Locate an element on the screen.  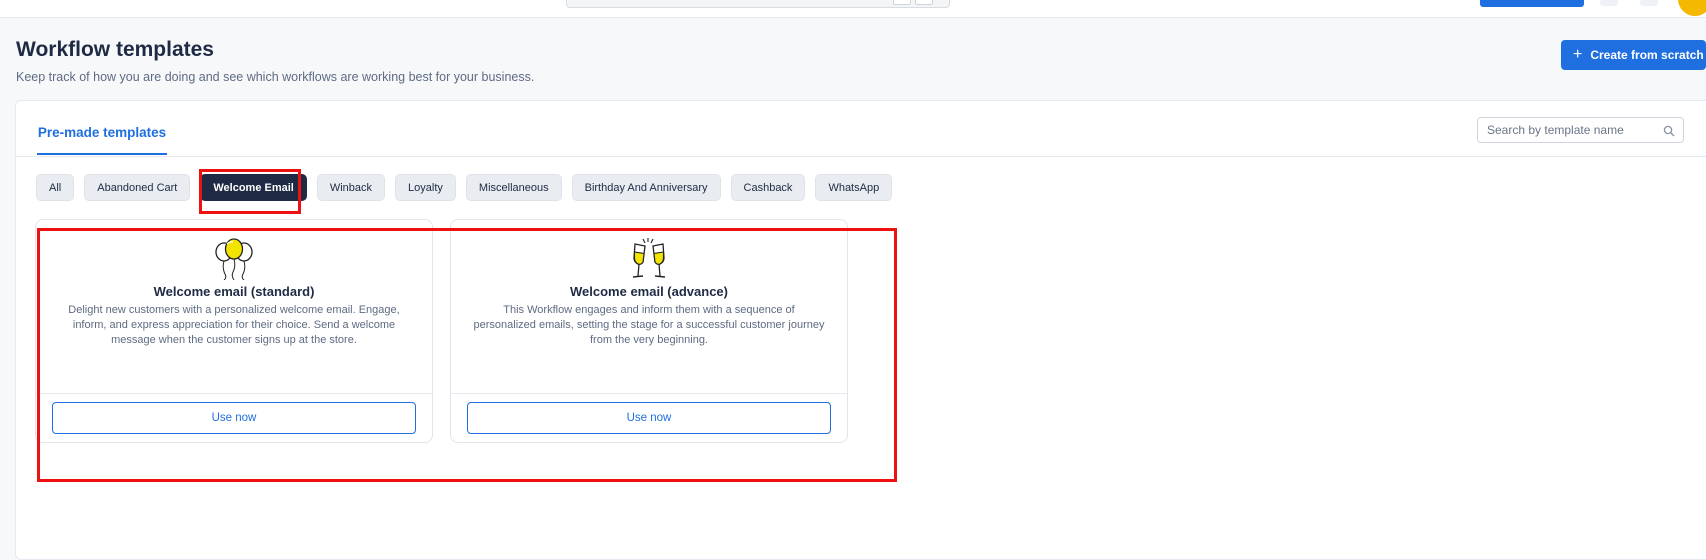
search-icon is located at coordinates (1669, 133).